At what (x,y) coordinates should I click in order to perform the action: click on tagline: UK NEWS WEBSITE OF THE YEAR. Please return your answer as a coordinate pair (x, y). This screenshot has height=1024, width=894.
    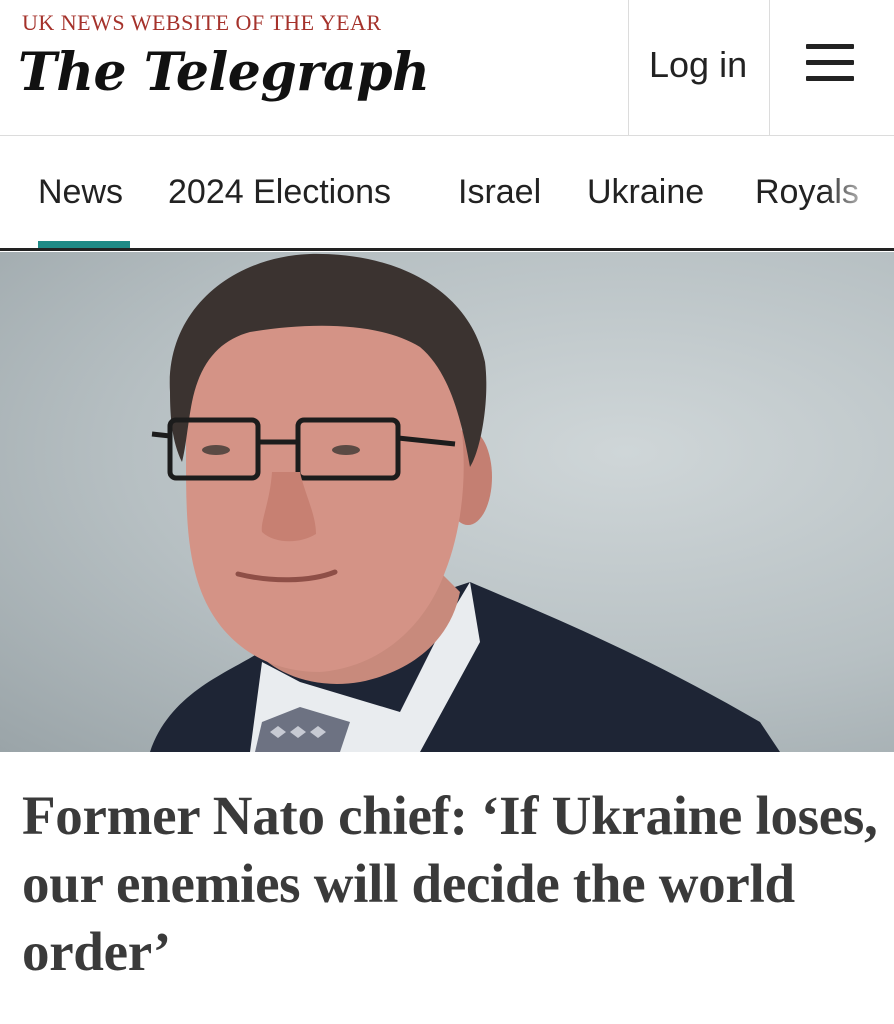
    Looking at the image, I should click on (202, 22).